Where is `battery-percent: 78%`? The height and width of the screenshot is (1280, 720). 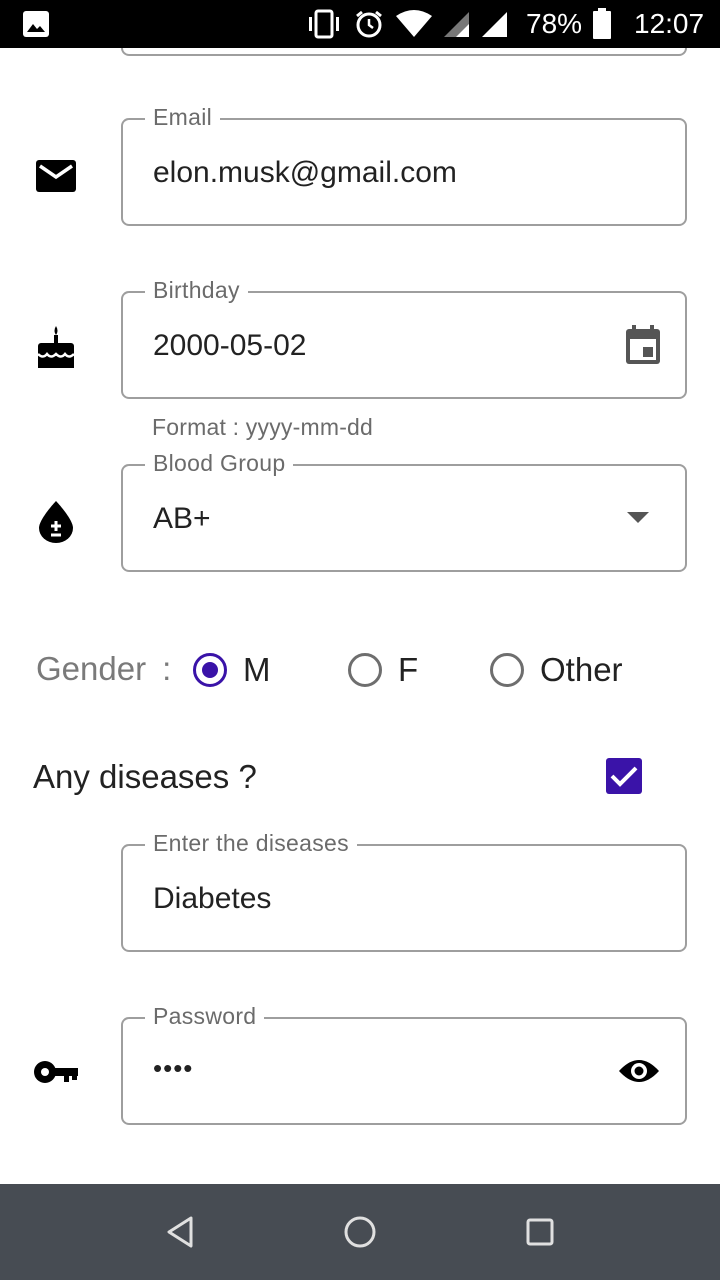 battery-percent: 78% is located at coordinates (554, 23).